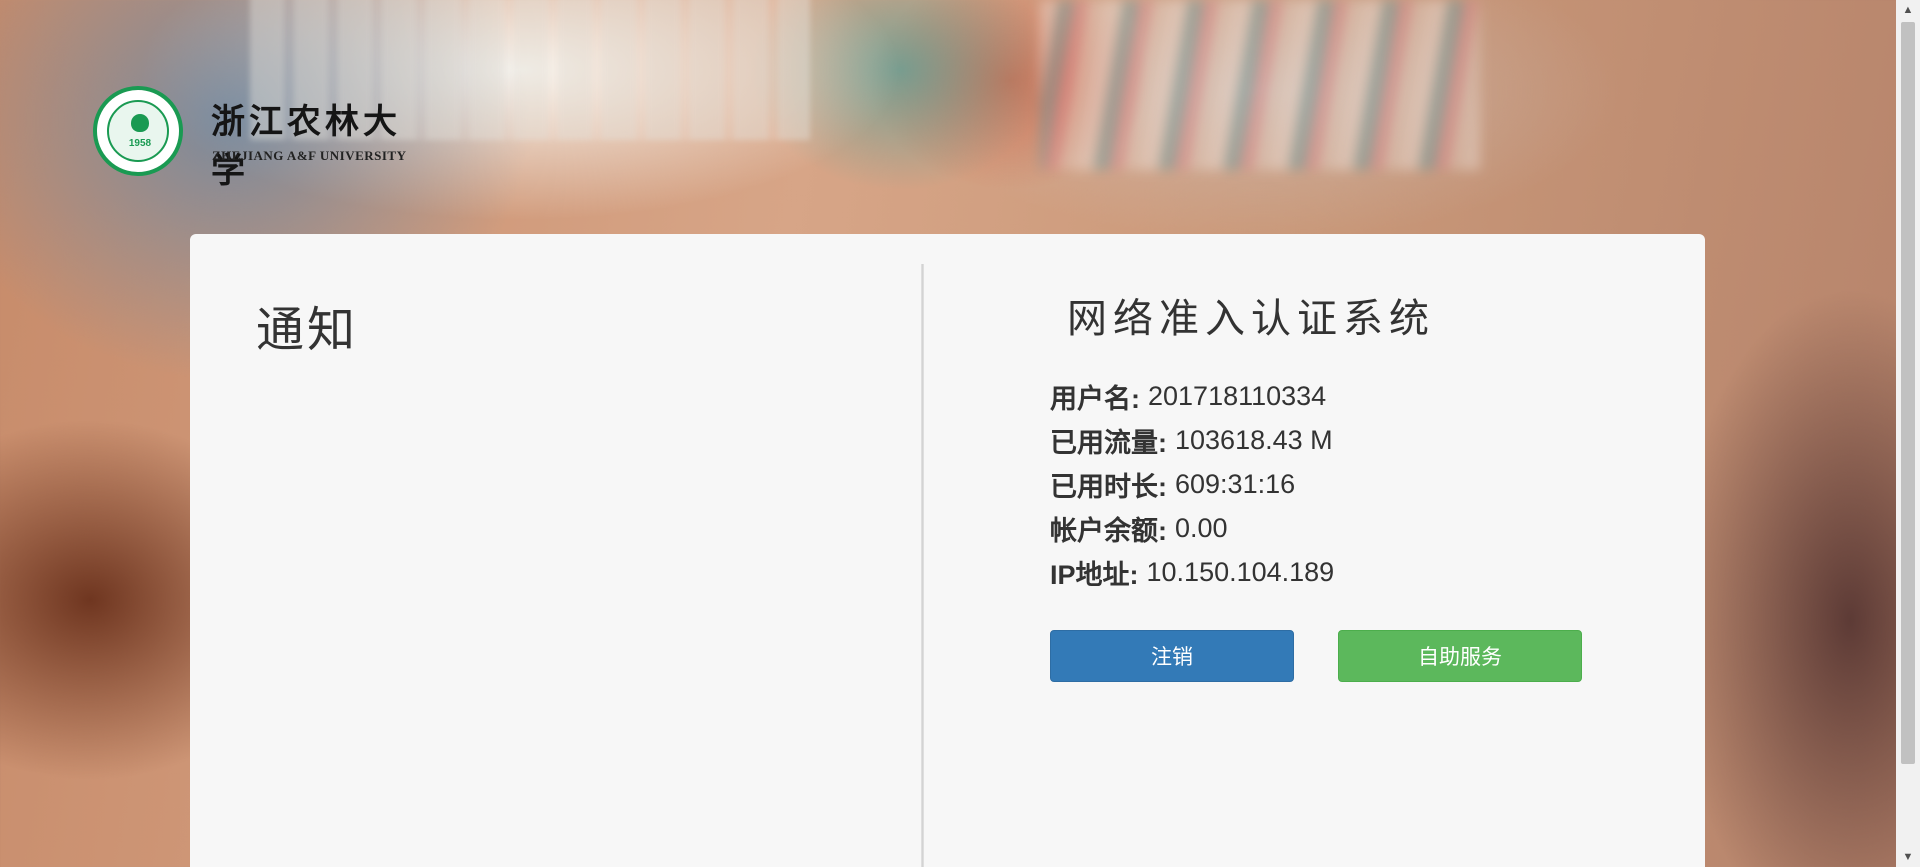 This screenshot has height=867, width=1920. I want to click on info-row-ip: IP地址: 10.150.104.189, so click(1192, 572).